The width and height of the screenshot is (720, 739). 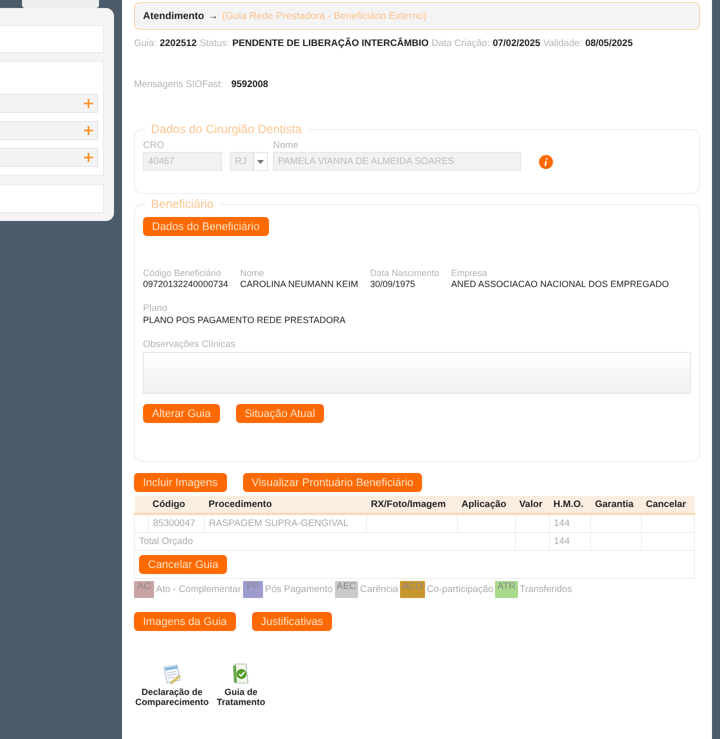 What do you see at coordinates (332, 482) in the screenshot?
I see `view-records-button: Visualizar Prontuário Beneficiário` at bounding box center [332, 482].